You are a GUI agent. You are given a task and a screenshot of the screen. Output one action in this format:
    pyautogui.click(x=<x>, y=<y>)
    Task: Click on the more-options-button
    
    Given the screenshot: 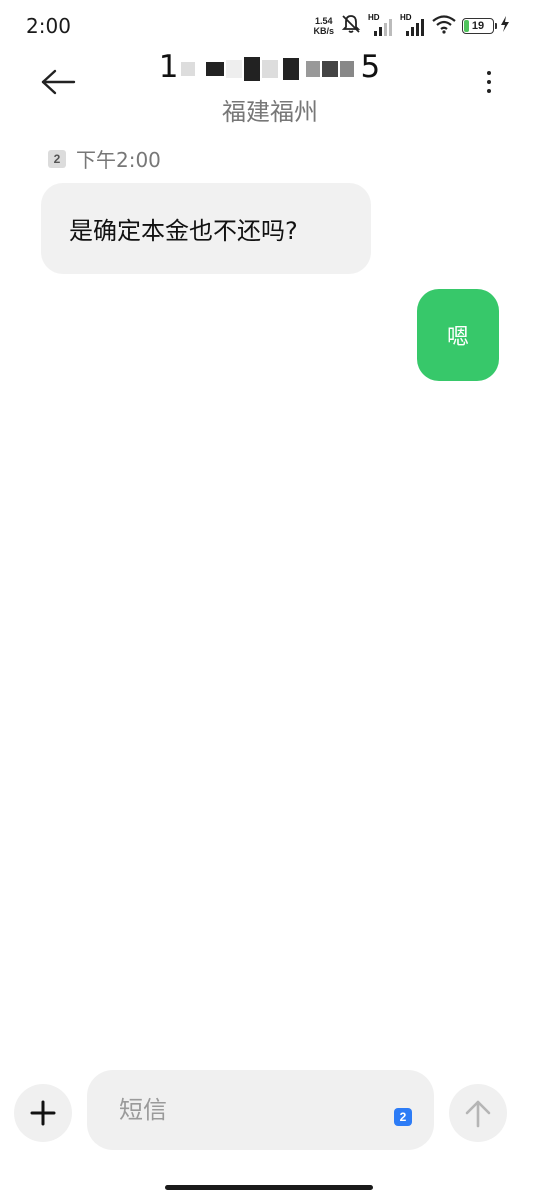 What is the action you would take?
    pyautogui.click(x=489, y=82)
    